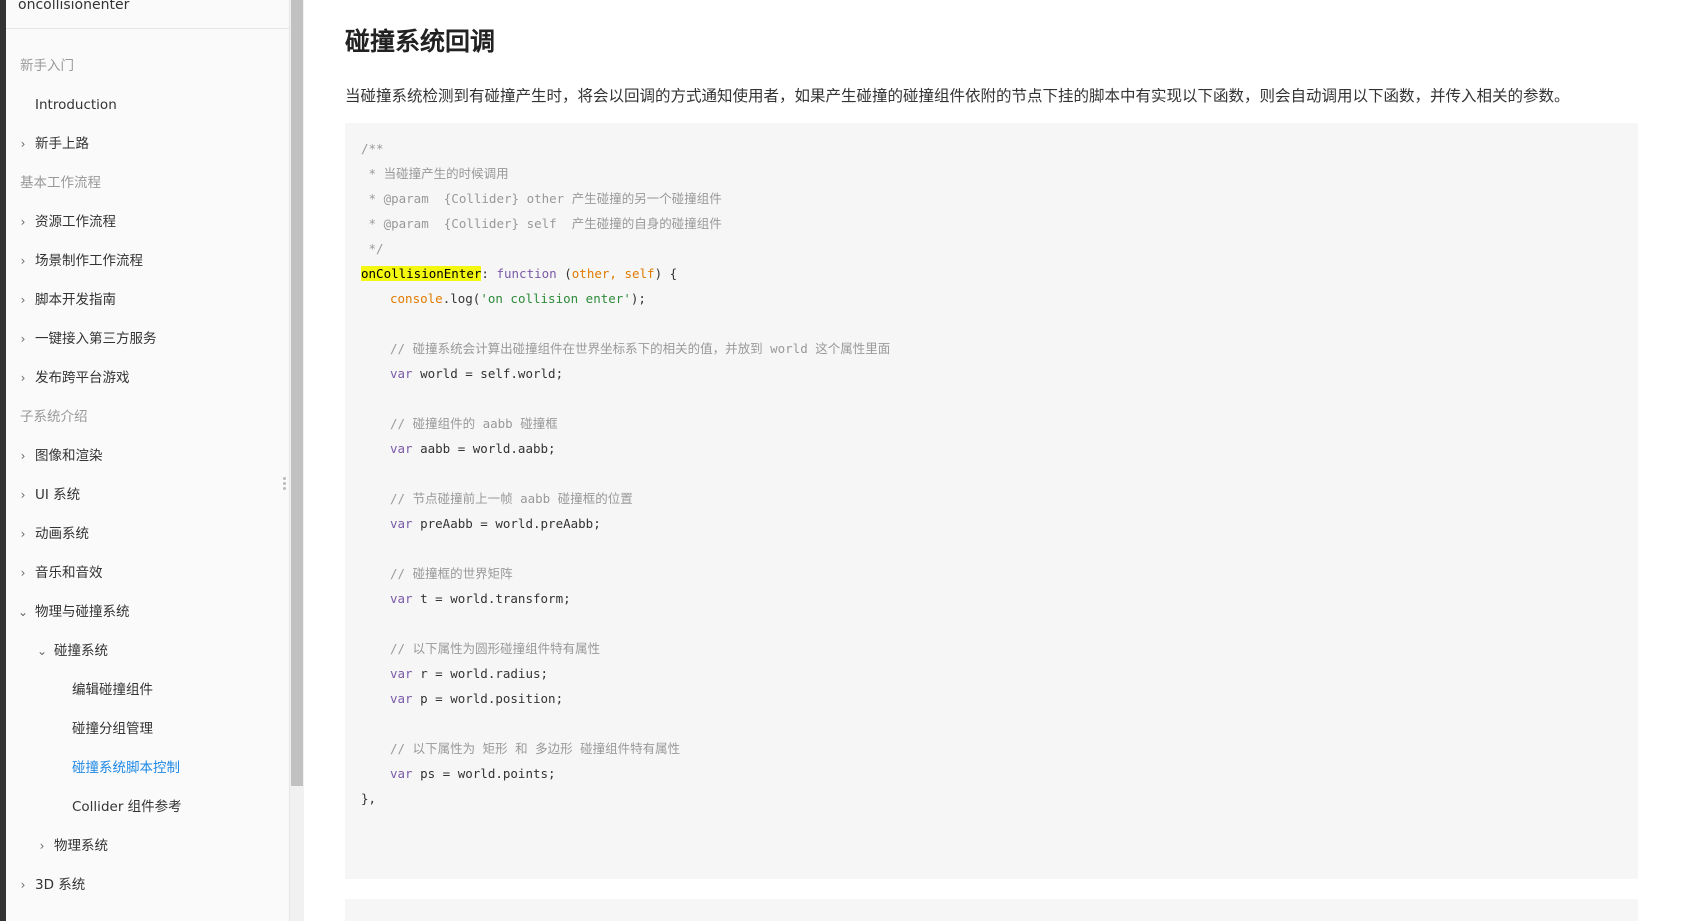 The height and width of the screenshot is (921, 1699). I want to click on sidebar-item: › 场景制作工作流程, so click(147, 261).